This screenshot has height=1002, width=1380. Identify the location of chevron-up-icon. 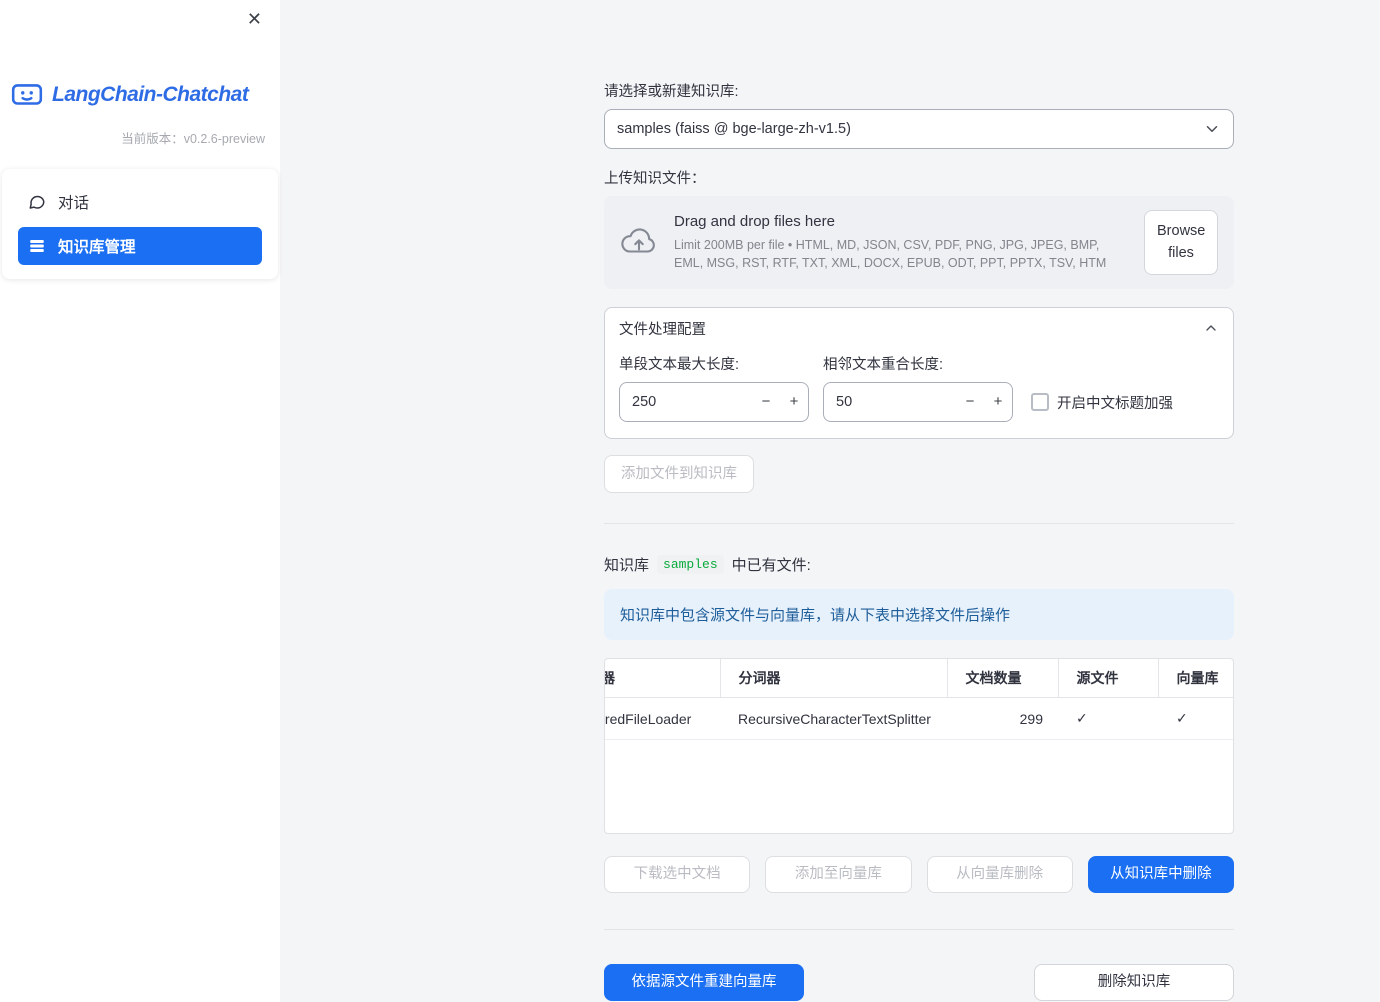
(1211, 328).